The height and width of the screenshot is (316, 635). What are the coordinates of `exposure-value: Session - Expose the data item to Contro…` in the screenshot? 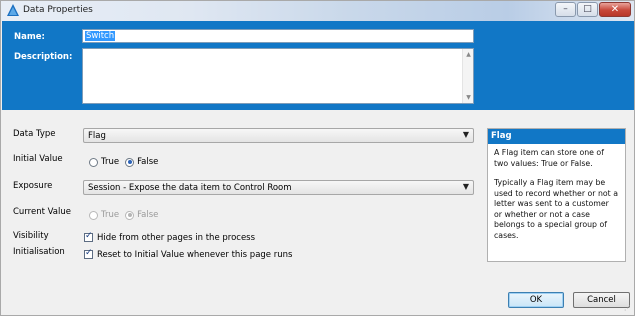 It's located at (190, 188).